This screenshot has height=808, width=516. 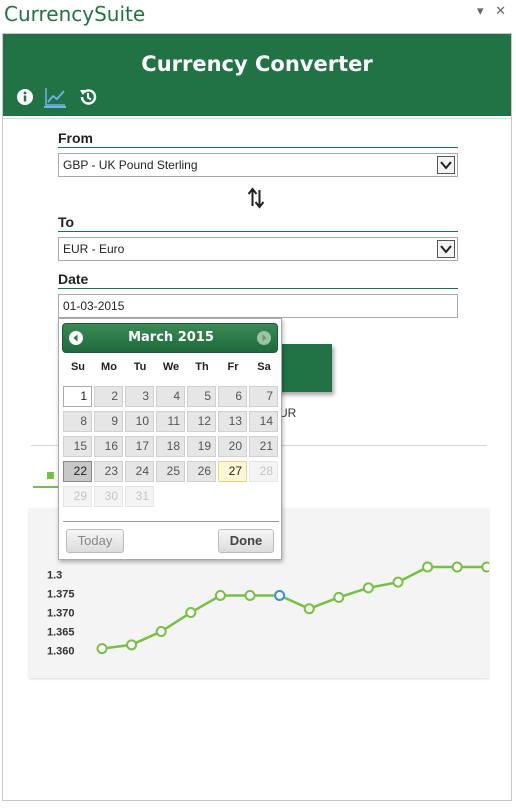 I want to click on to-underline, so click(x=258, y=231).